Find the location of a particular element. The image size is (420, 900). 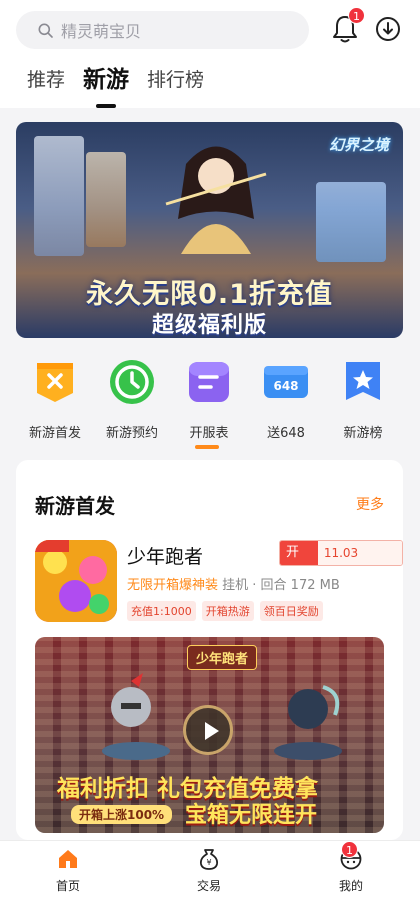

game-app-icon is located at coordinates (76, 581).